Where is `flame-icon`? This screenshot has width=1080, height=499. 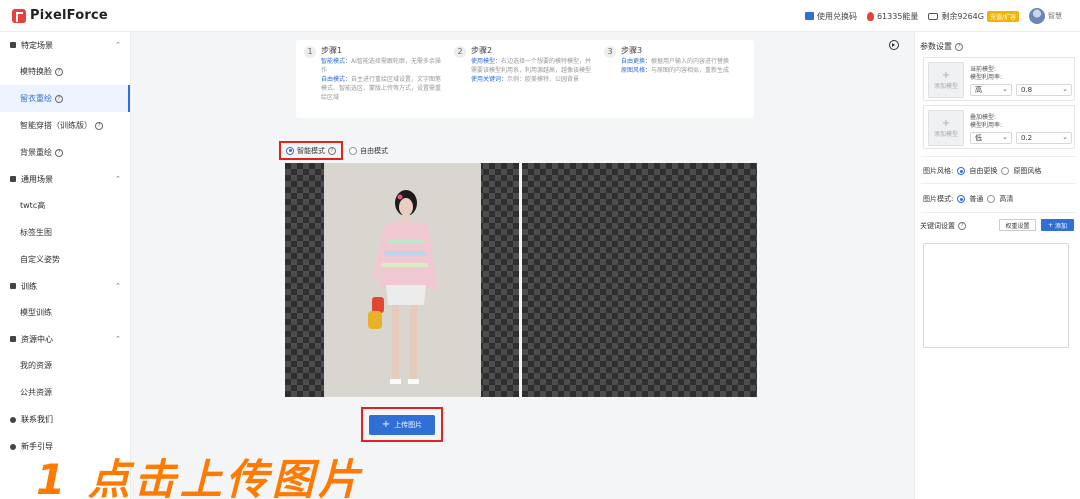
flame-icon is located at coordinates (870, 16).